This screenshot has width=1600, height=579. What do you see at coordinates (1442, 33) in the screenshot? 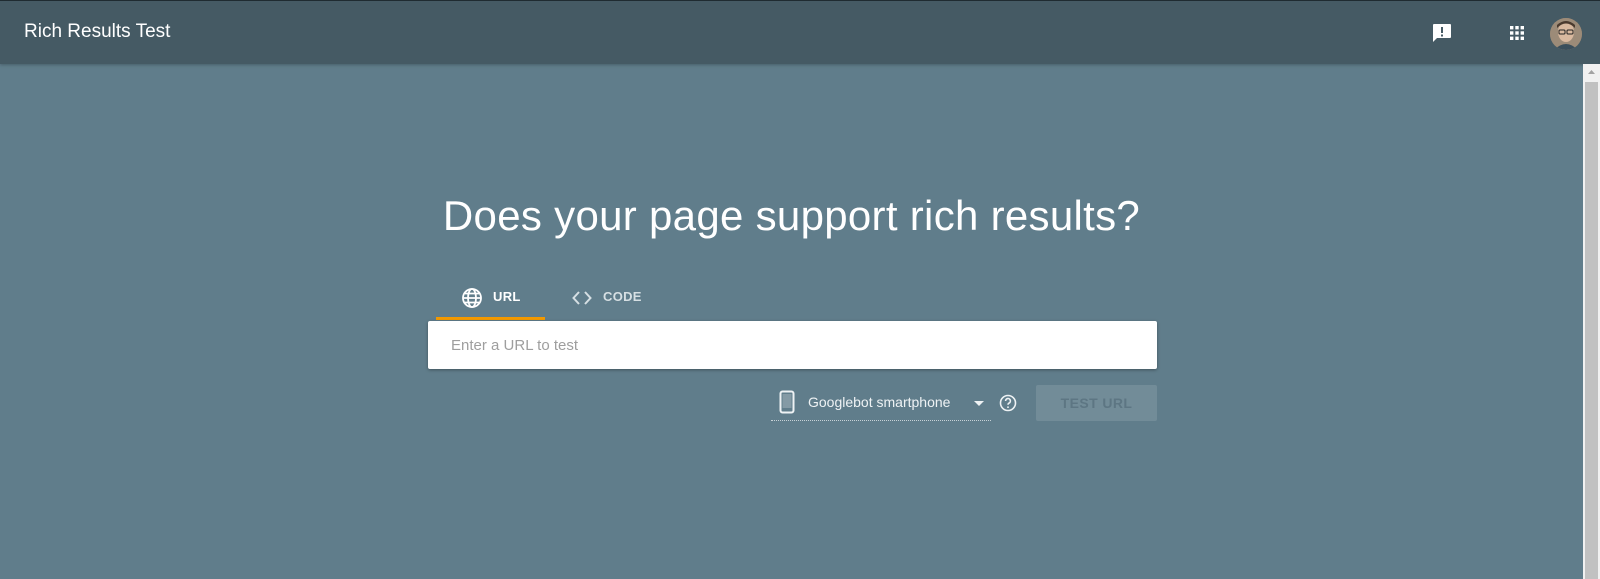
I see `feedback-icon` at bounding box center [1442, 33].